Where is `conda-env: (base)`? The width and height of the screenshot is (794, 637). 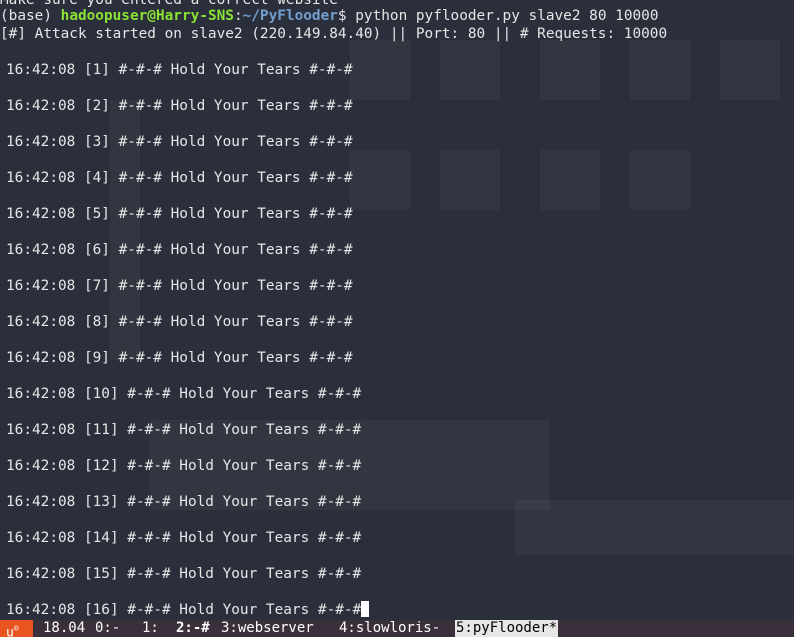 conda-env: (base) is located at coordinates (30, 16).